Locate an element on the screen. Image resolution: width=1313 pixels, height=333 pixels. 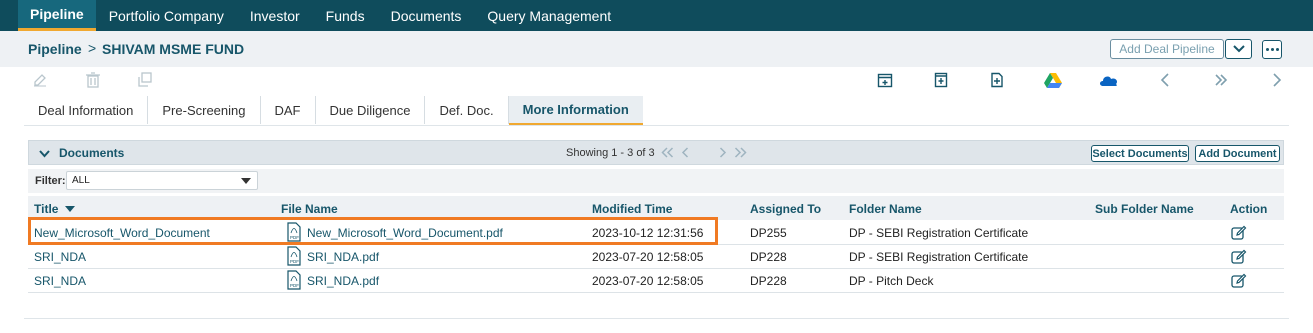
chevron-left-icon is located at coordinates (1165, 80).